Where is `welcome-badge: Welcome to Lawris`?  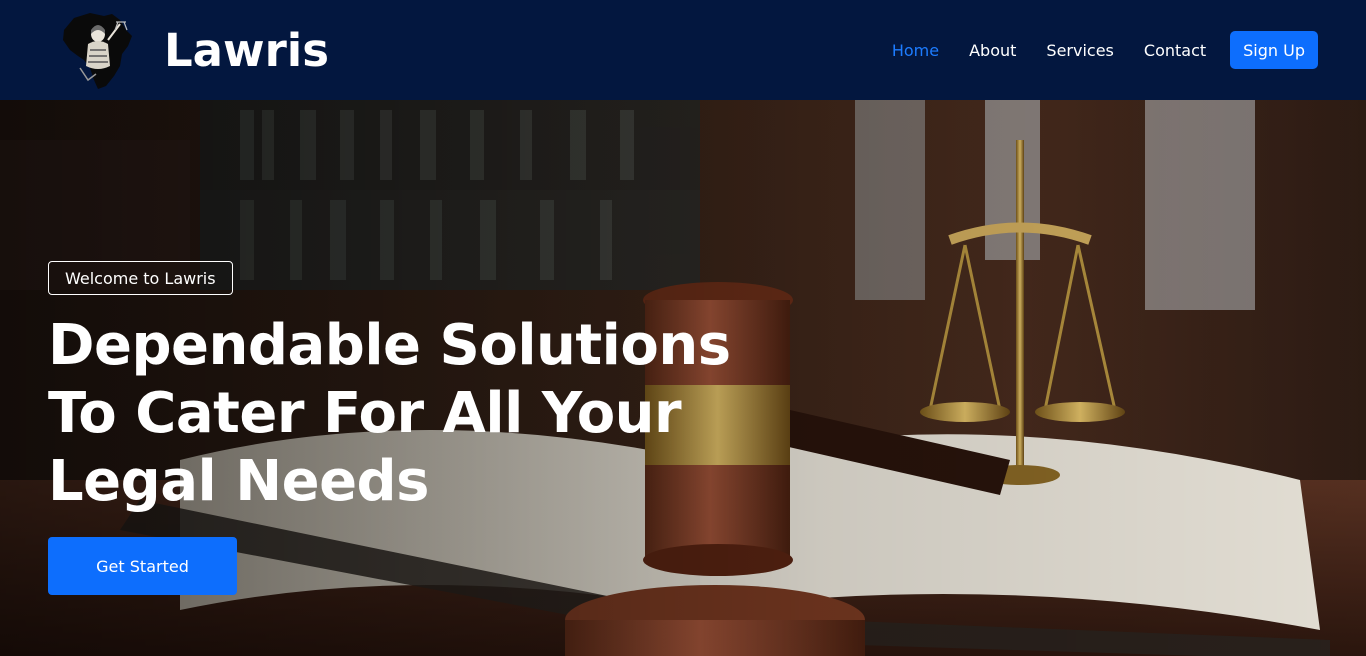 welcome-badge: Welcome to Lawris is located at coordinates (140, 278).